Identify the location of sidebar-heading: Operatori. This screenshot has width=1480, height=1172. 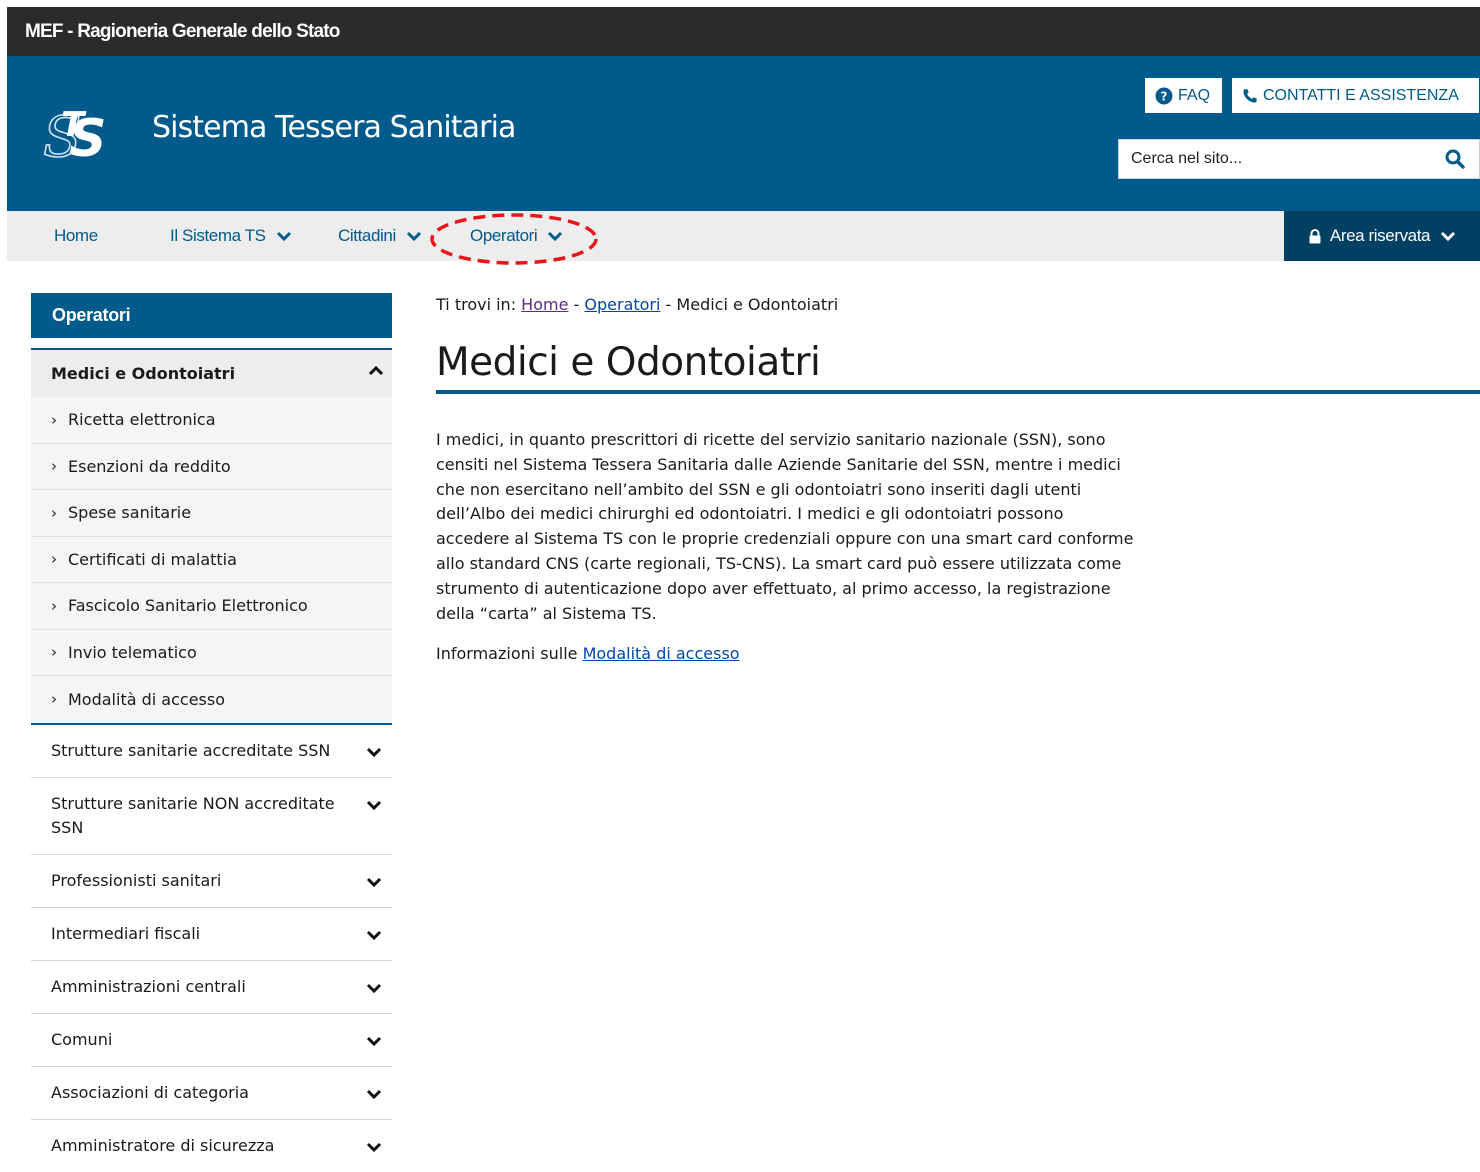
(211, 315).